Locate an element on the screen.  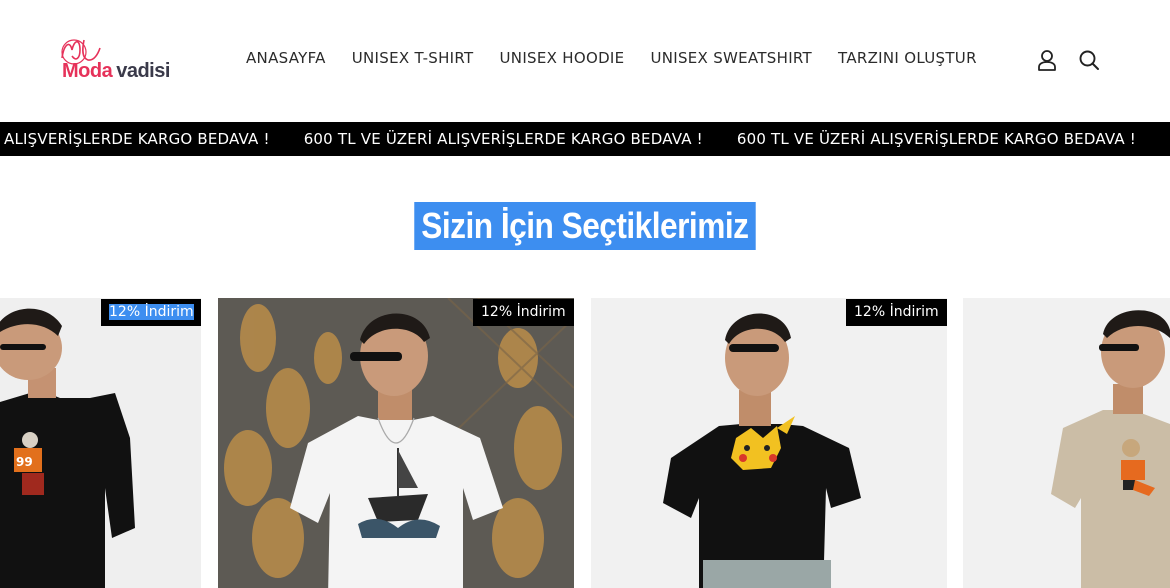
product-image is located at coordinates (1066, 443).